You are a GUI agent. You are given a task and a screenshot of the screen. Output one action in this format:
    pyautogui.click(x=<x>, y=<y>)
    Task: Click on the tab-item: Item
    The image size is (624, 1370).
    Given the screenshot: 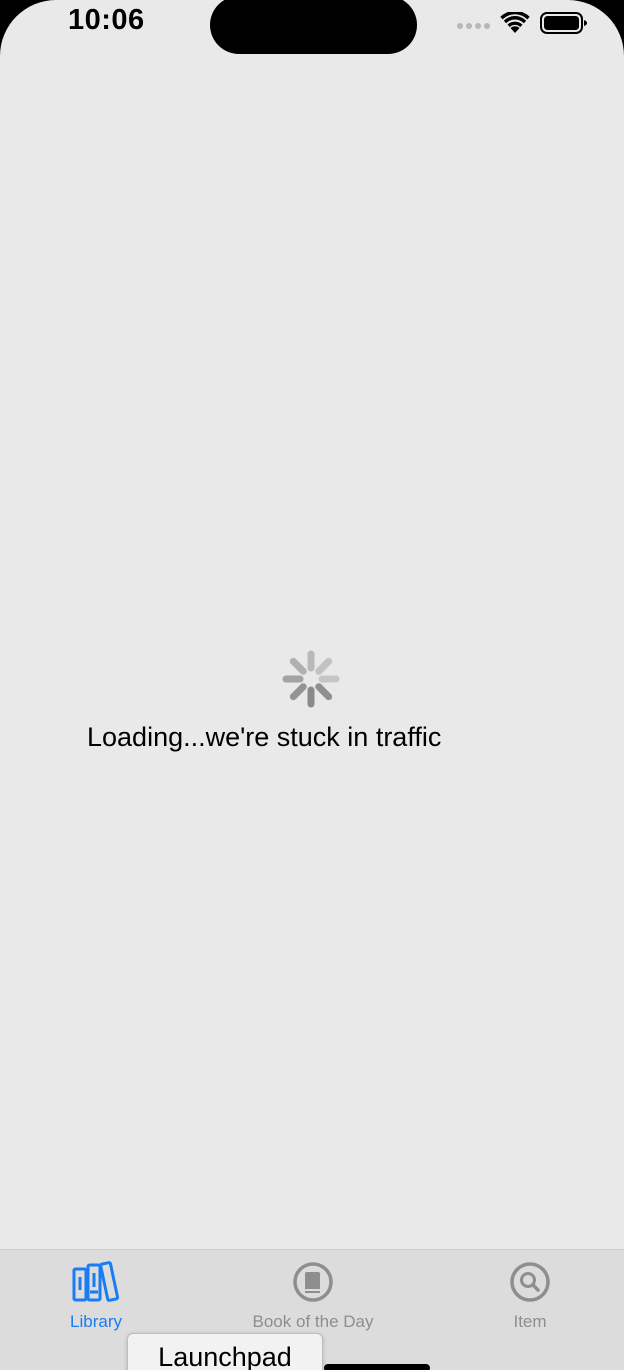 What is the action you would take?
    pyautogui.click(x=527, y=1295)
    